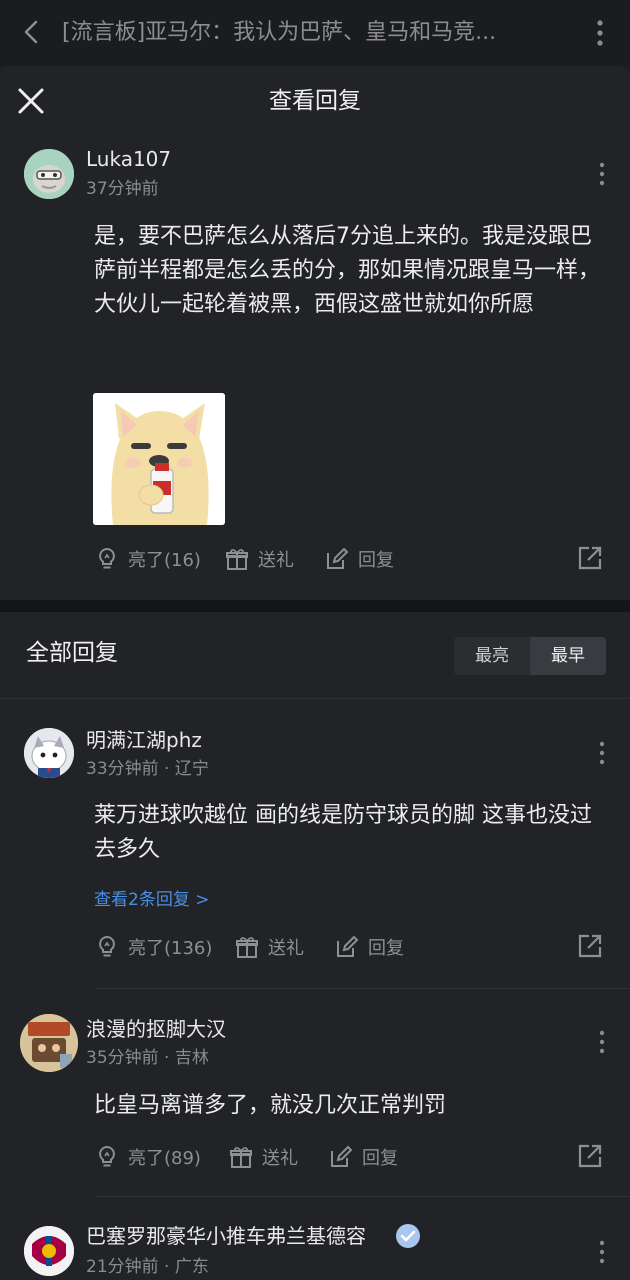  Describe the element at coordinates (32, 32) in the screenshot. I see `back-arrow-icon` at that location.